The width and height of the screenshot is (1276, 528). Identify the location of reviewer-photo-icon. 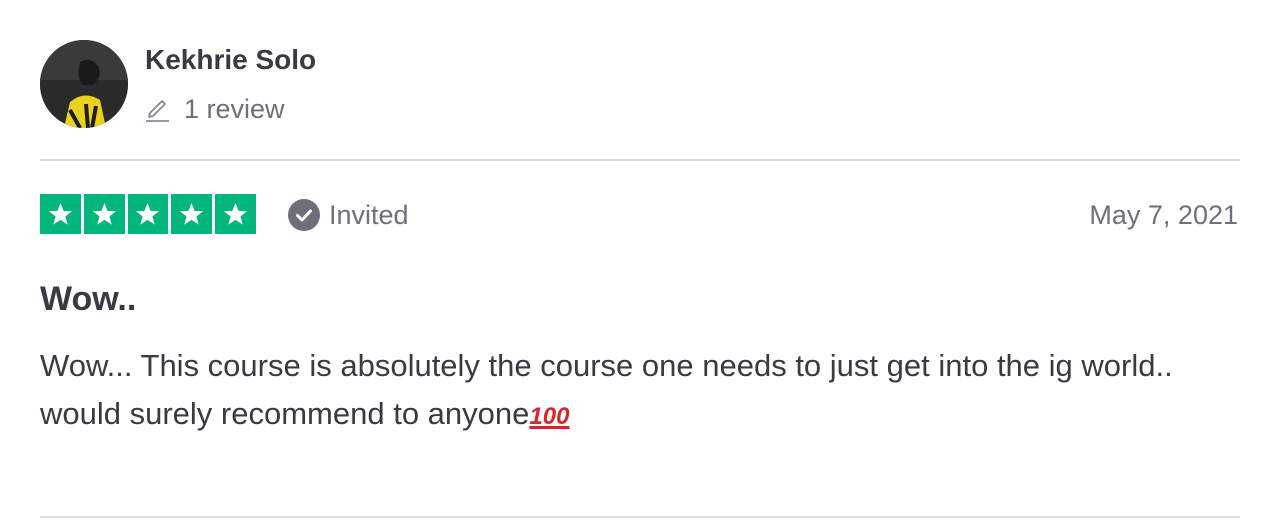
(84, 84).